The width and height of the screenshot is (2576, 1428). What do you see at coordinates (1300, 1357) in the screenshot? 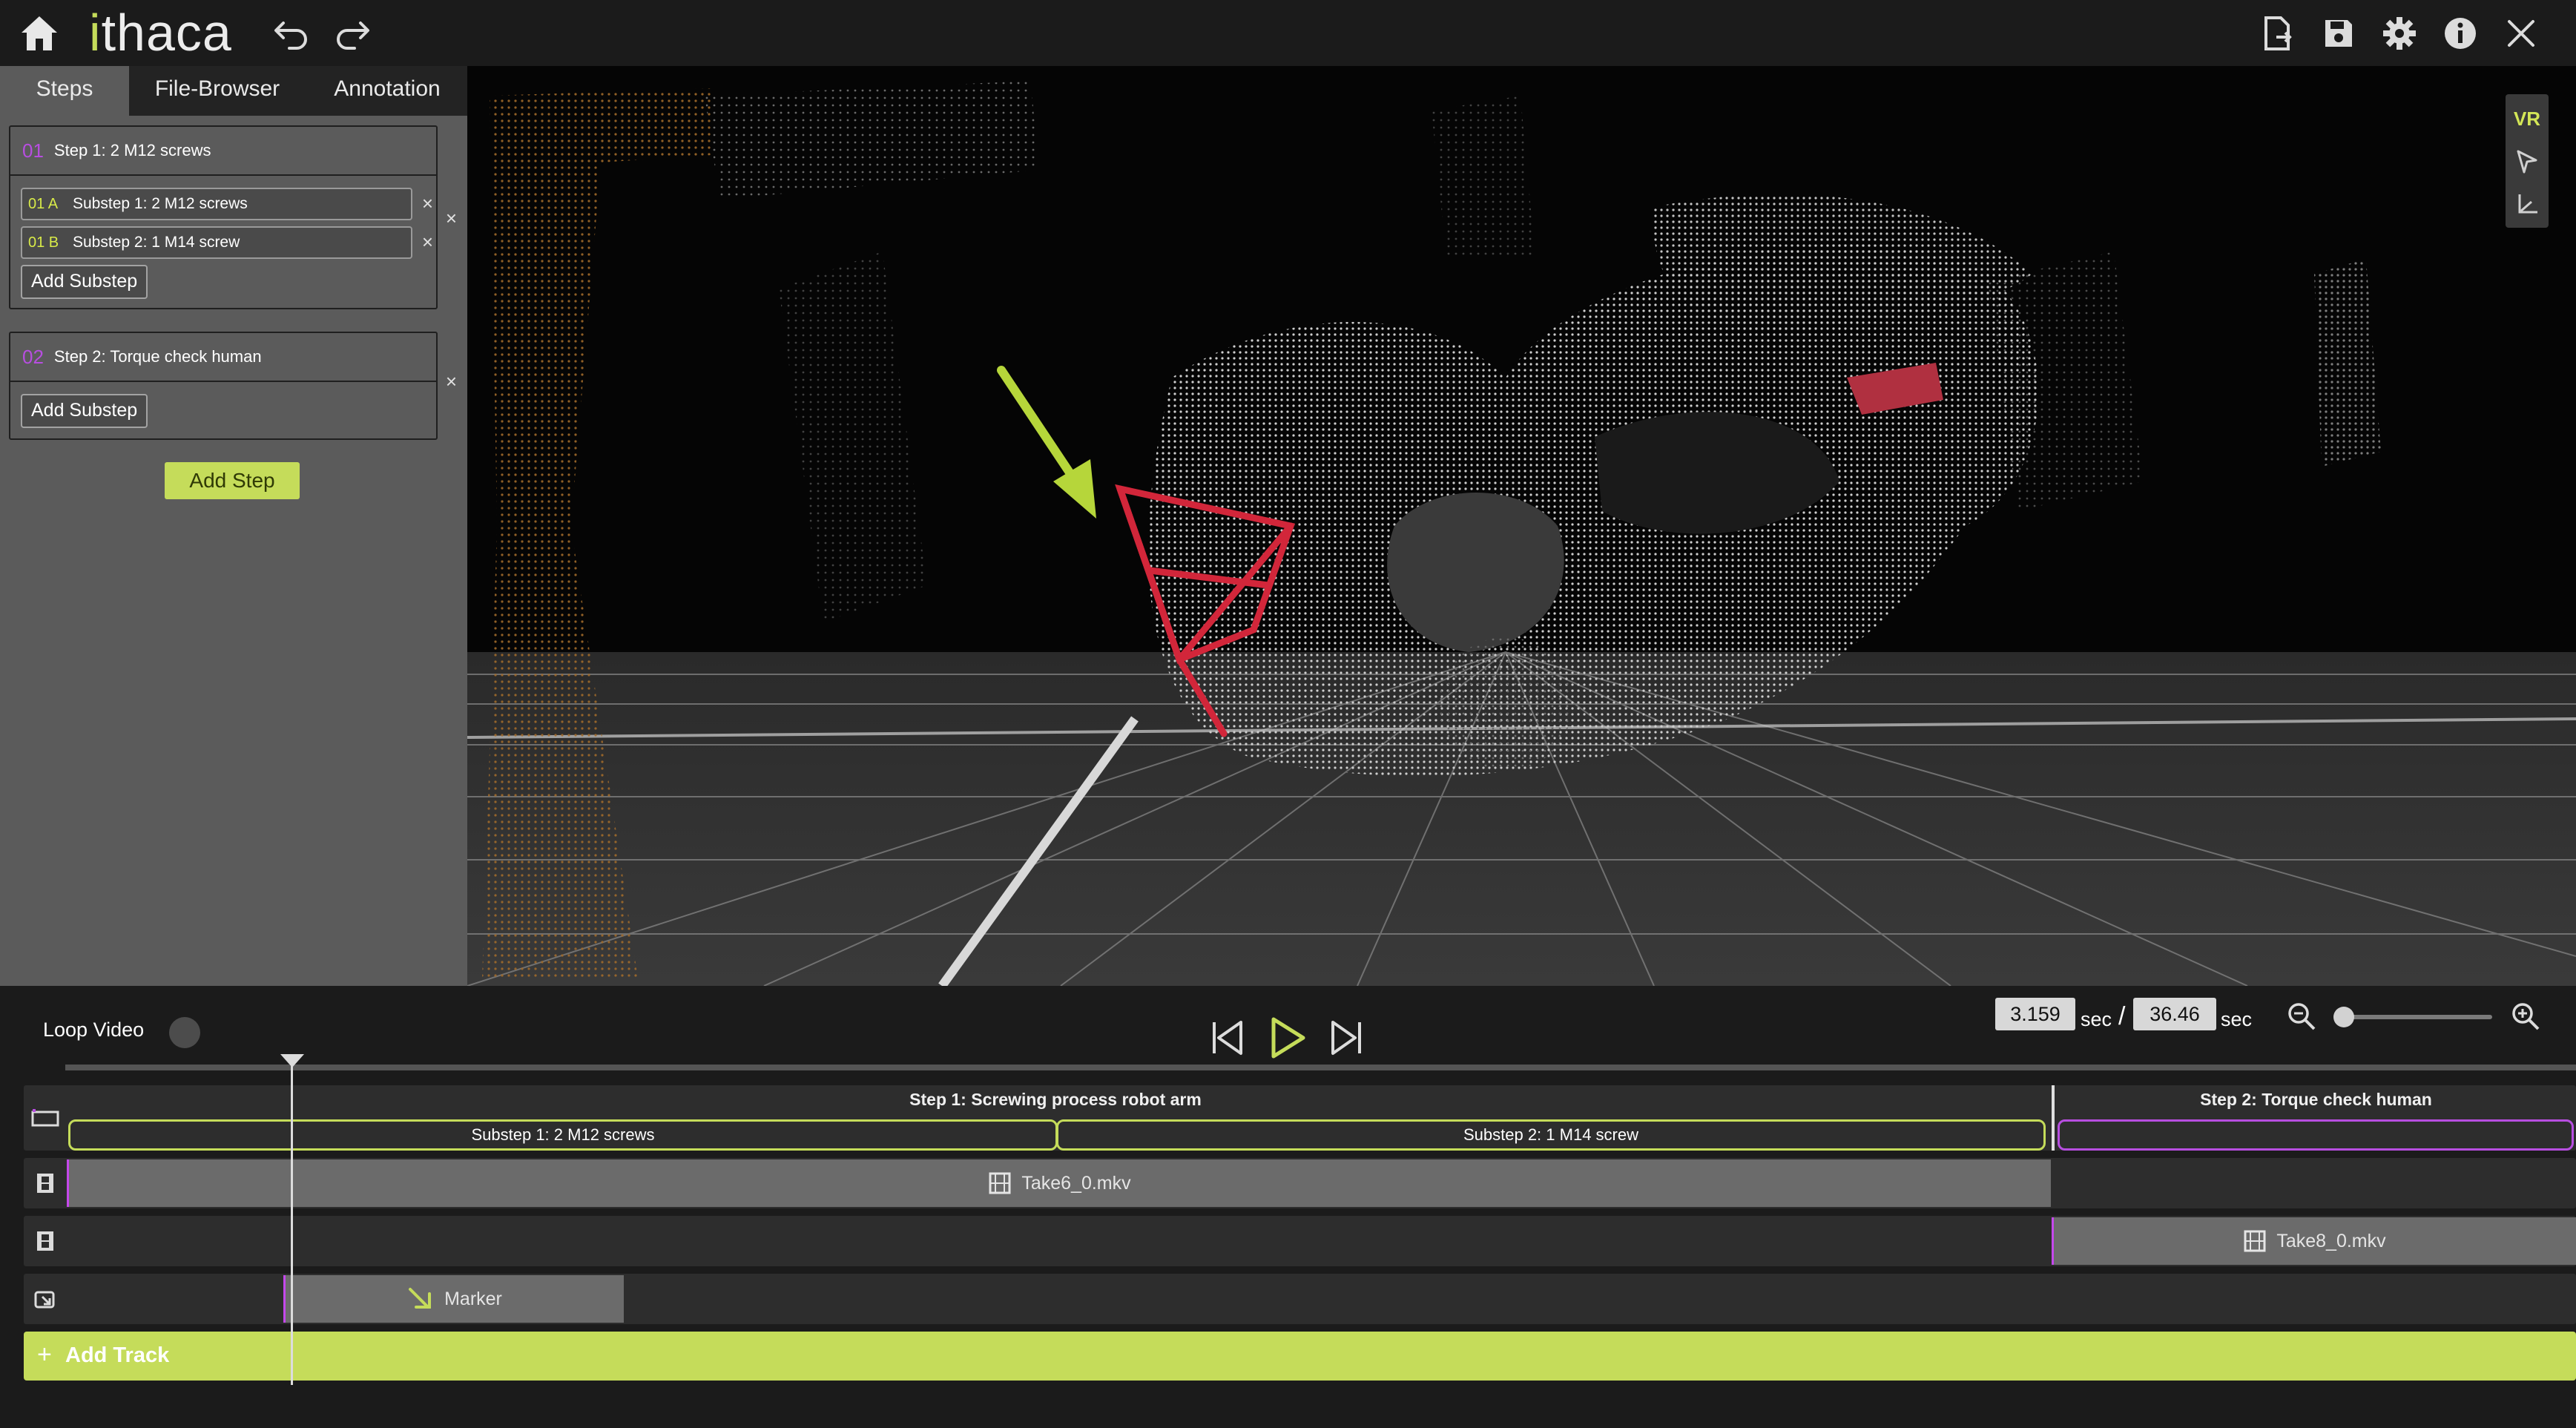
I see `add-track-button: + Add Track` at bounding box center [1300, 1357].